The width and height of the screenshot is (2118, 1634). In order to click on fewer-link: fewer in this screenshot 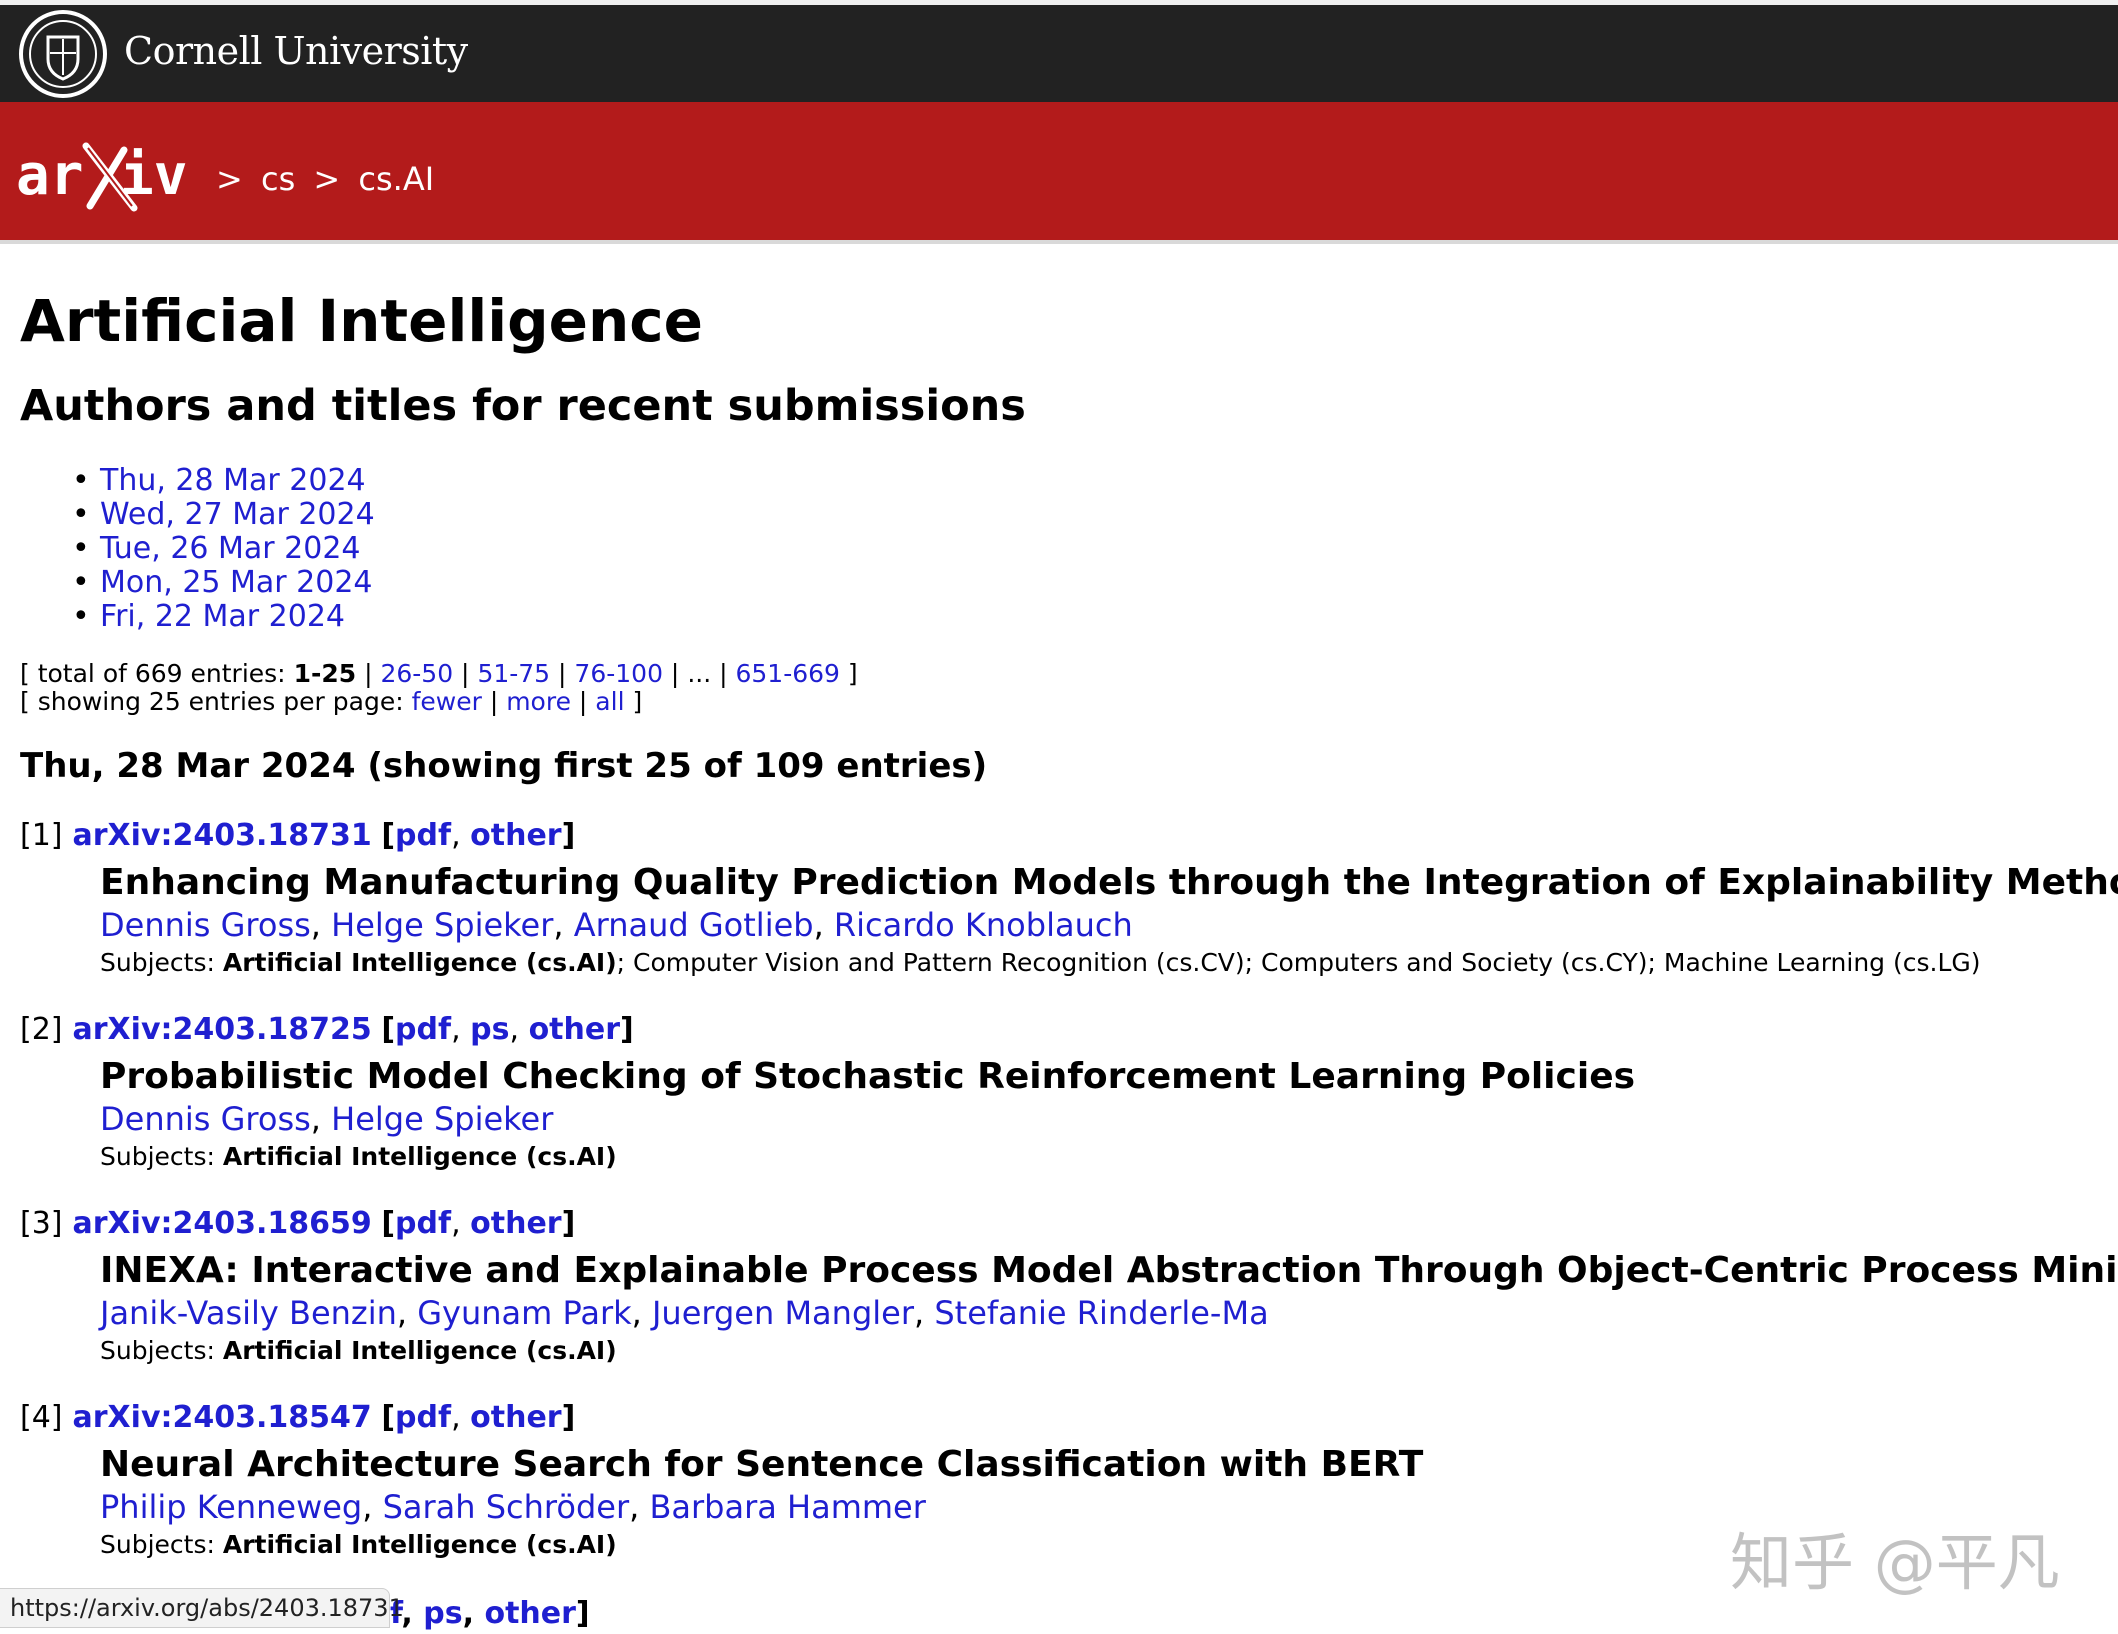, I will do `click(447, 701)`.